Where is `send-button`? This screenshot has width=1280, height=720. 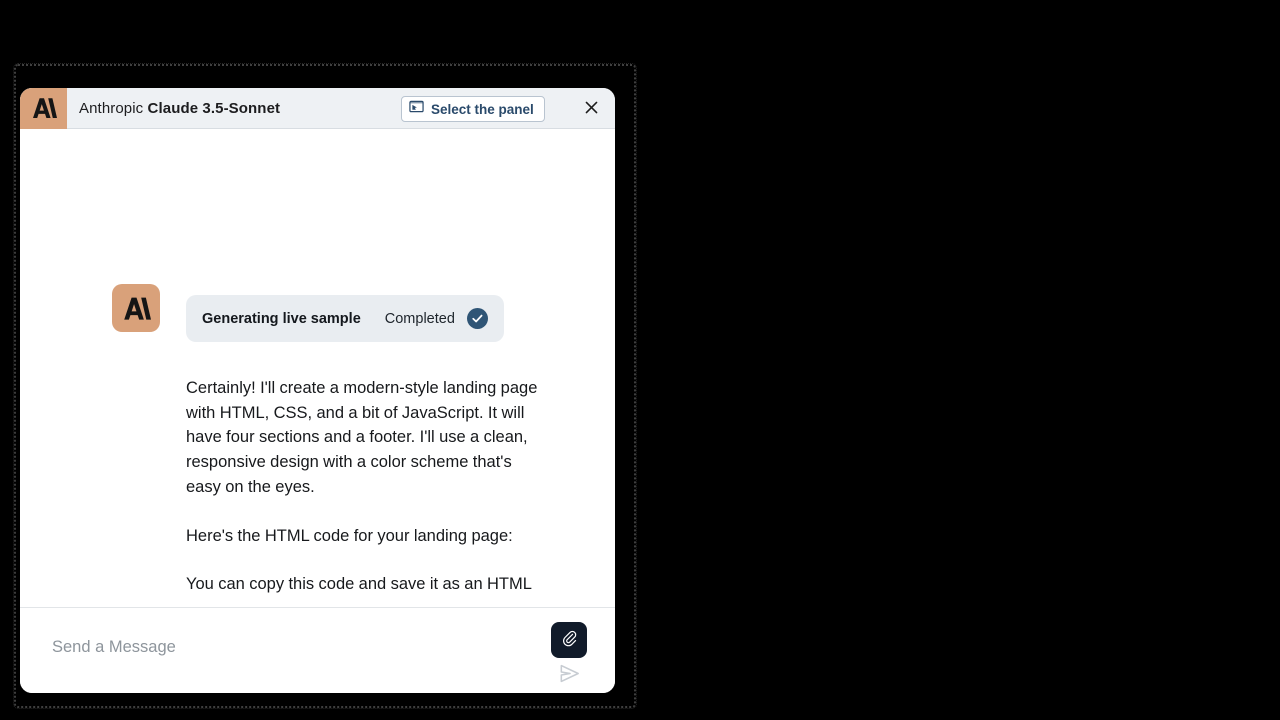 send-button is located at coordinates (569, 675).